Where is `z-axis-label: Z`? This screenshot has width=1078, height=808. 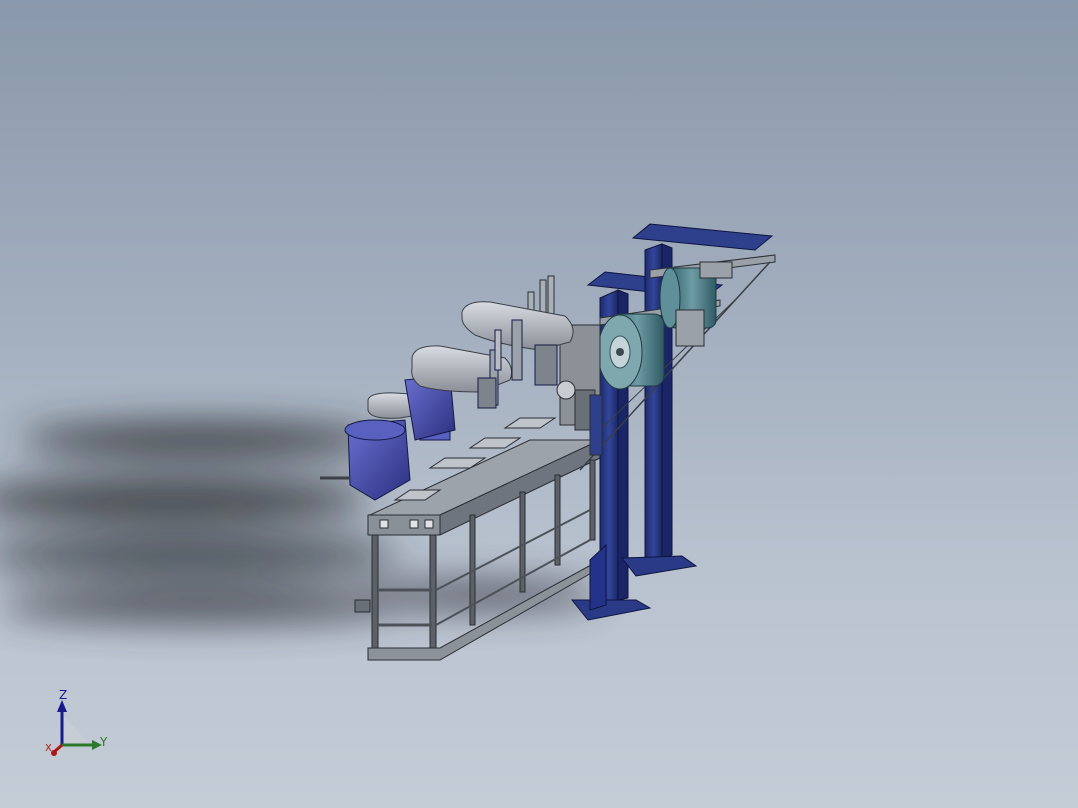
z-axis-label: Z is located at coordinates (63, 695).